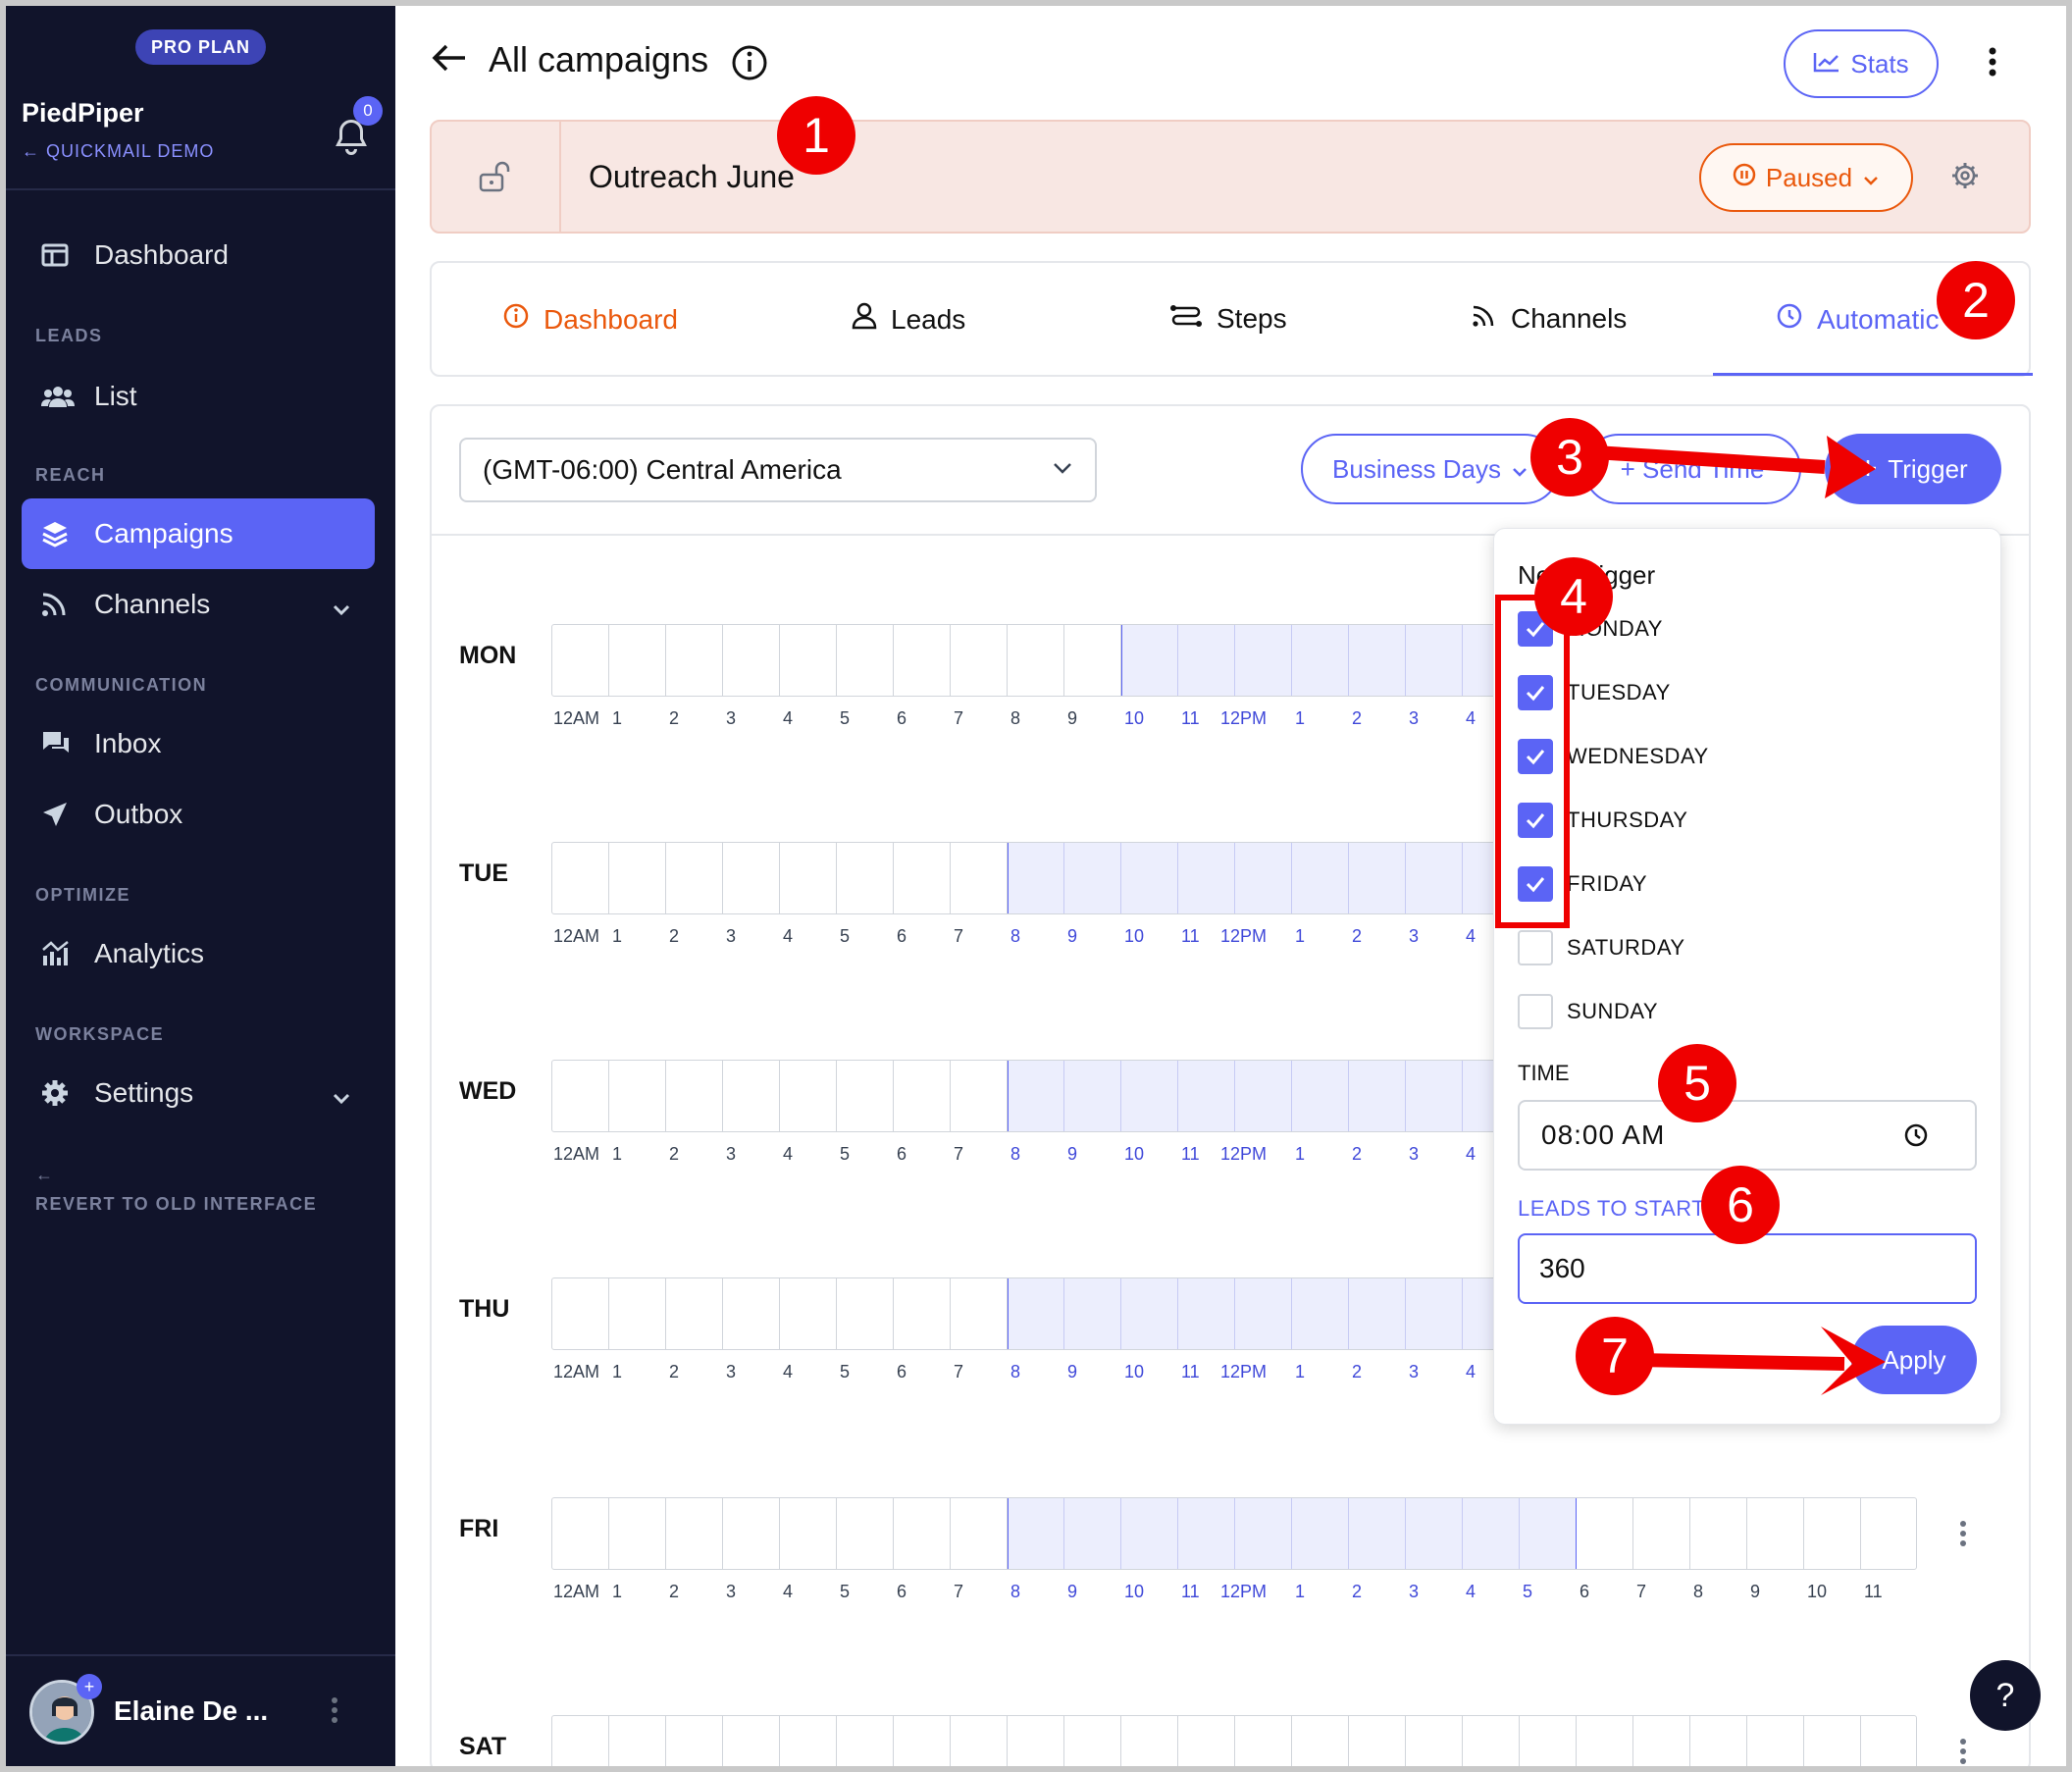 The height and width of the screenshot is (1772, 2072). What do you see at coordinates (816, 135) in the screenshot?
I see `annotation-badge-1: 1` at bounding box center [816, 135].